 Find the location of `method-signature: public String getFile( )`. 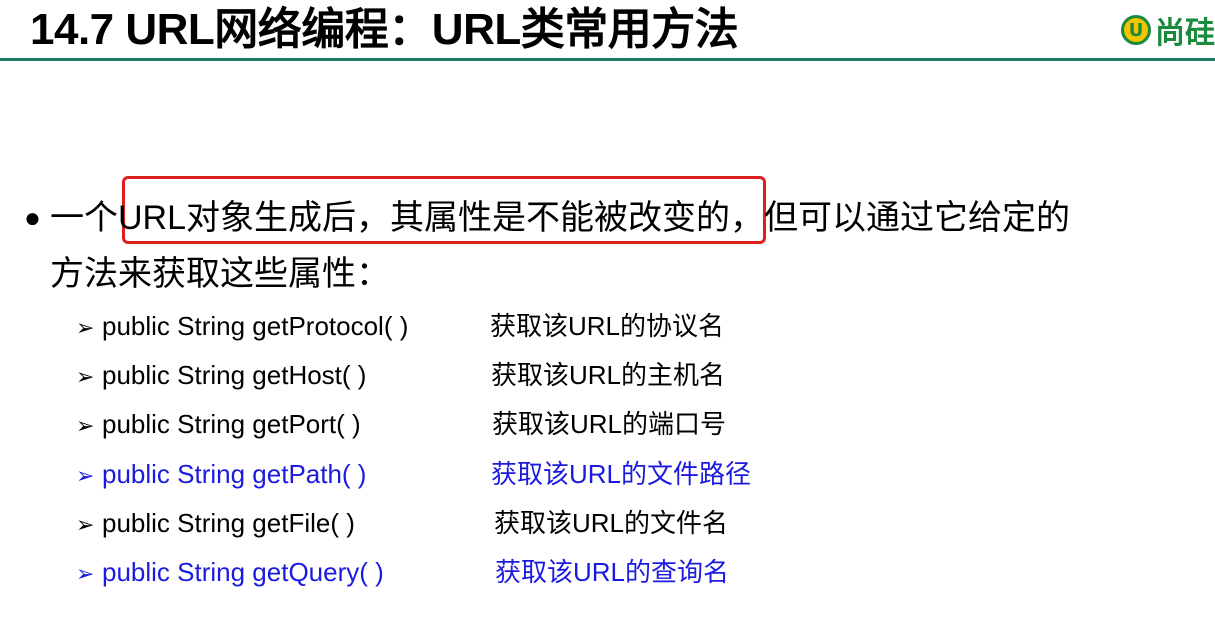

method-signature: public String getFile( ) is located at coordinates (228, 522).